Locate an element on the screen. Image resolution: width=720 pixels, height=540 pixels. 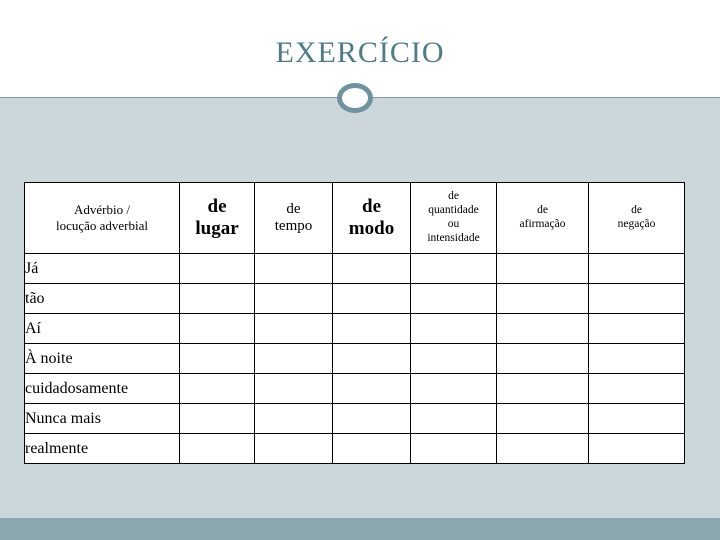
column-header-lugar: de lugar is located at coordinates (217, 218).